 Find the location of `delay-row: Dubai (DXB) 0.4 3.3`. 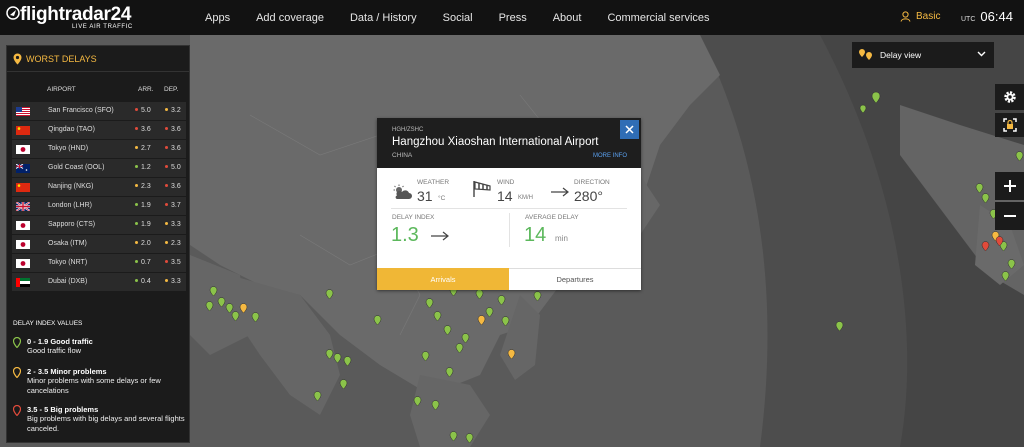

delay-row: Dubai (DXB) 0.4 3.3 is located at coordinates (99, 282).